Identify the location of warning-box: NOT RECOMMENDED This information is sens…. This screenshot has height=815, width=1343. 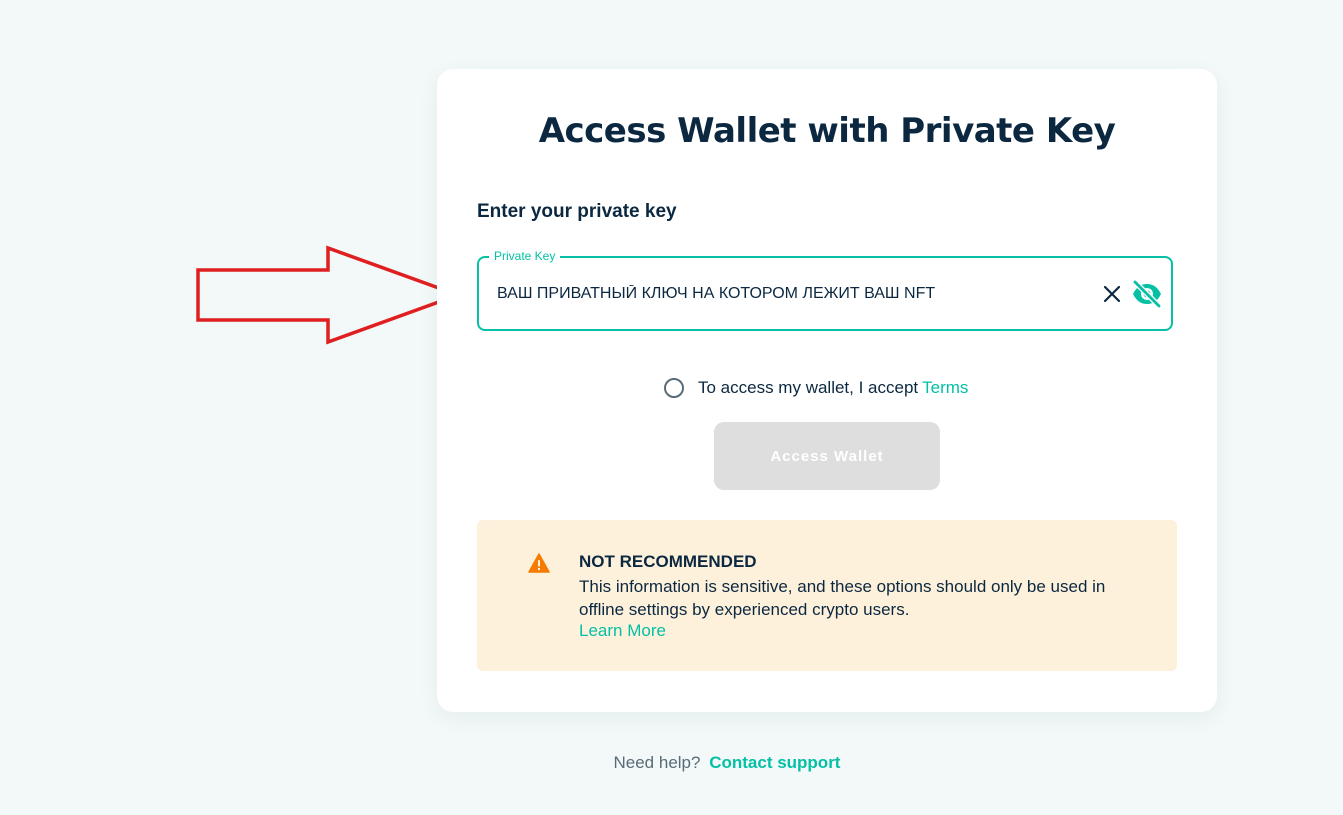
(827, 595).